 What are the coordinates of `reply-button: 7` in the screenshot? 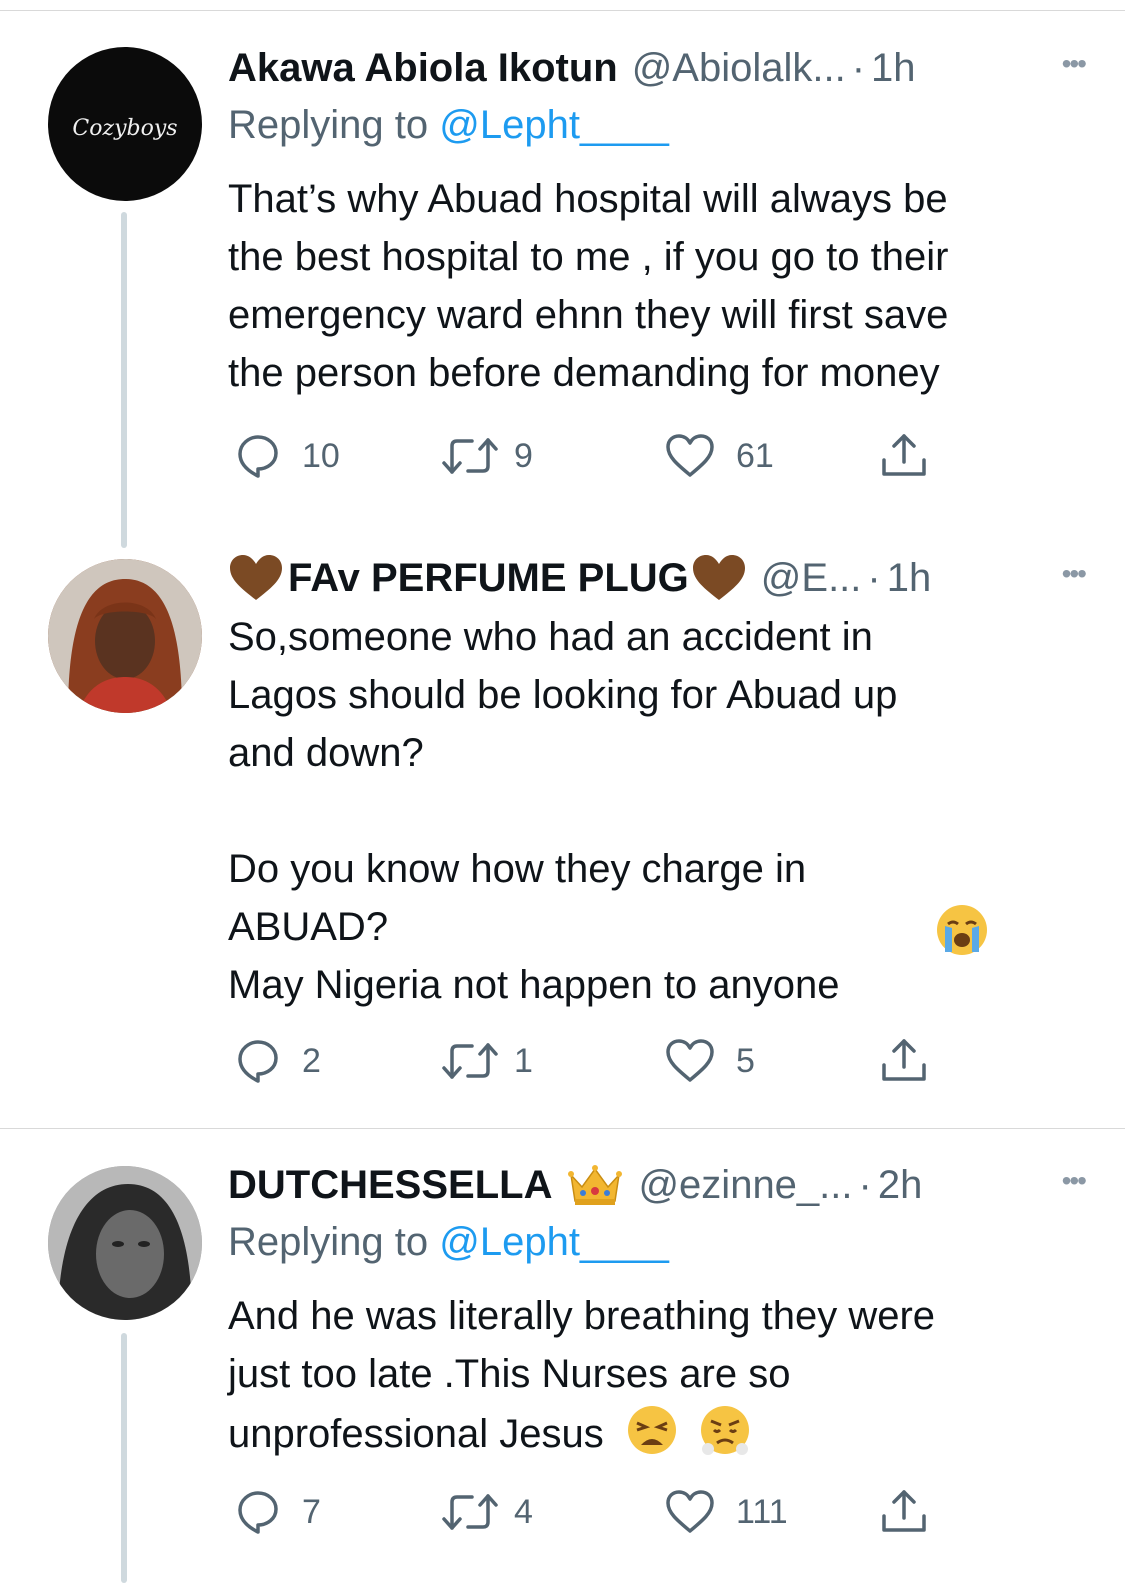 It's located at (274, 1512).